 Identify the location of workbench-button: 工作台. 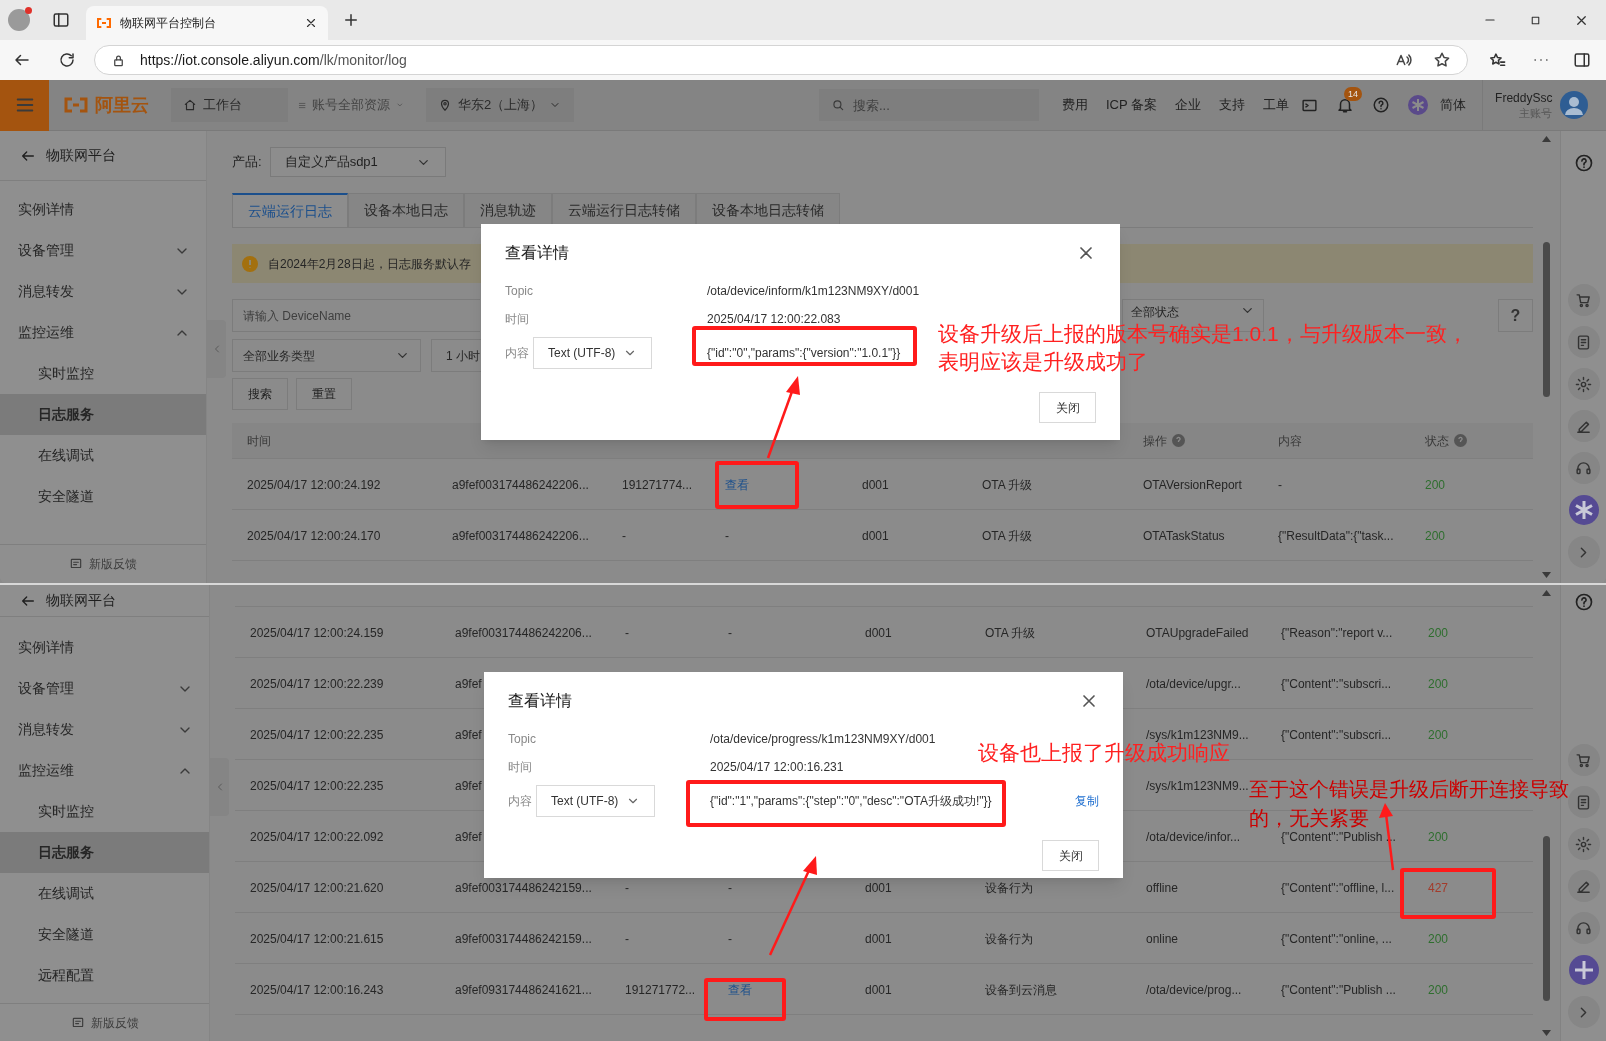
(229, 105).